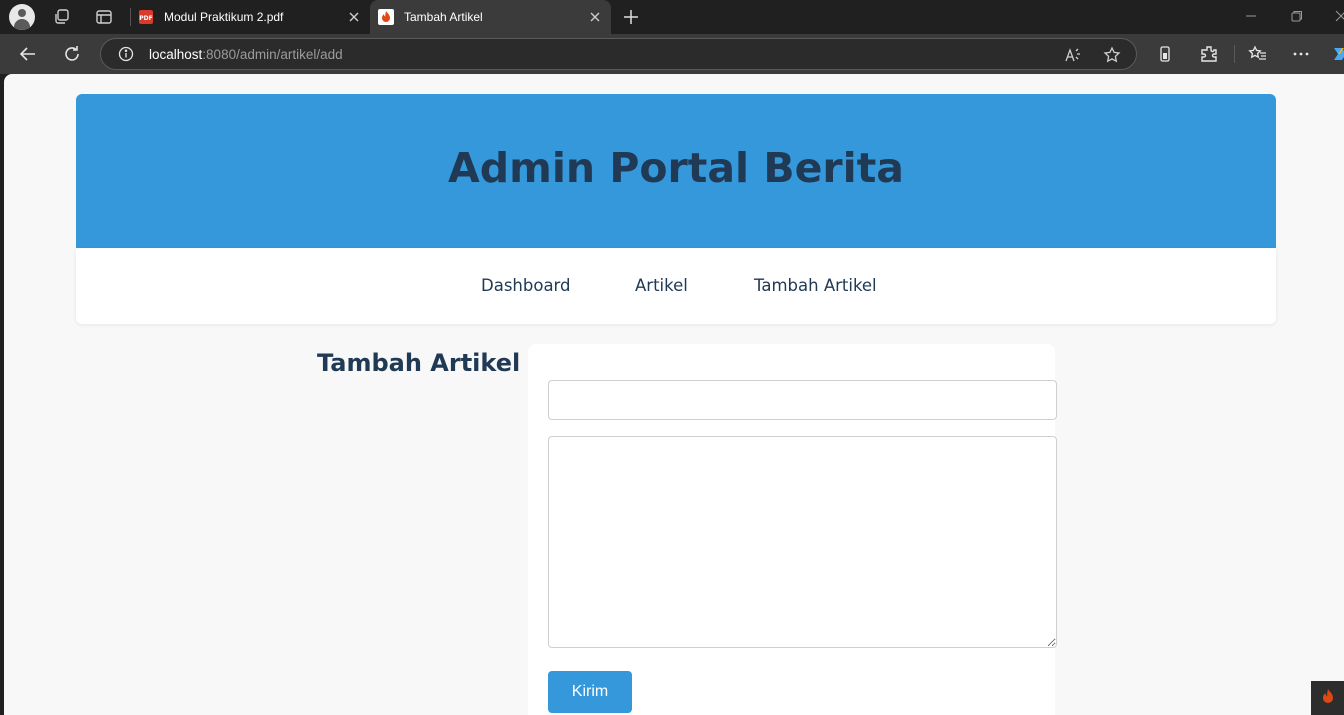 The width and height of the screenshot is (1344, 715). What do you see at coordinates (22, 17) in the screenshot?
I see `profile-avatar-icon` at bounding box center [22, 17].